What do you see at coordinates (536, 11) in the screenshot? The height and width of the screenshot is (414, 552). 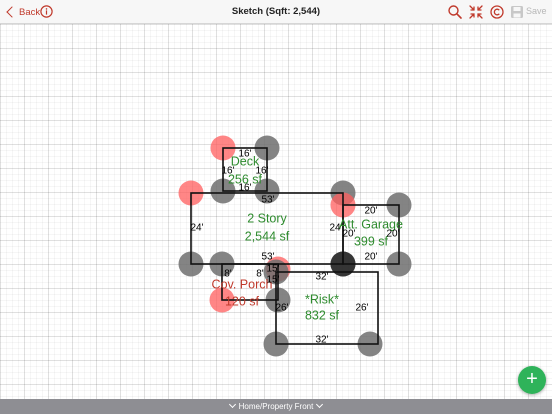 I see `save-button: Save` at bounding box center [536, 11].